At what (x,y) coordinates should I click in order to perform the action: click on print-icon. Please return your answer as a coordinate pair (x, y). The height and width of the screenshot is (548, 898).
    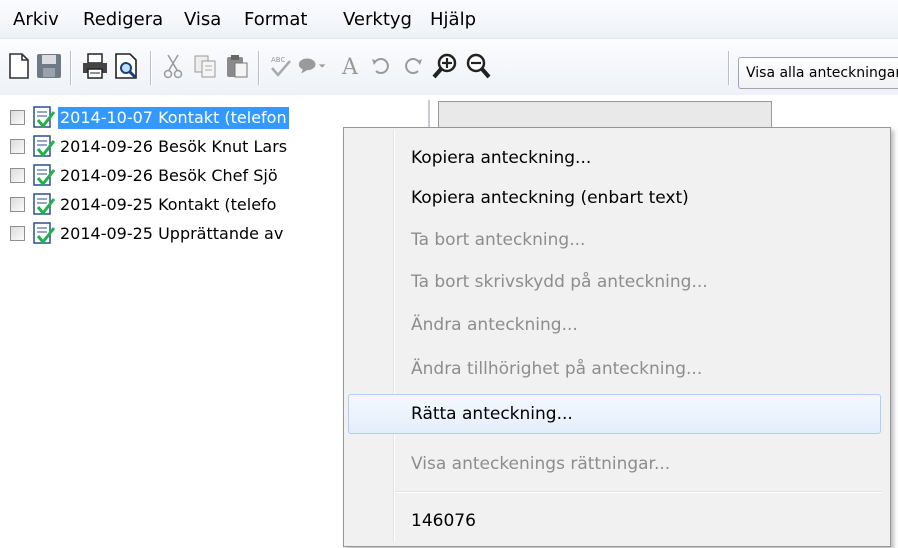
    Looking at the image, I should click on (95, 66).